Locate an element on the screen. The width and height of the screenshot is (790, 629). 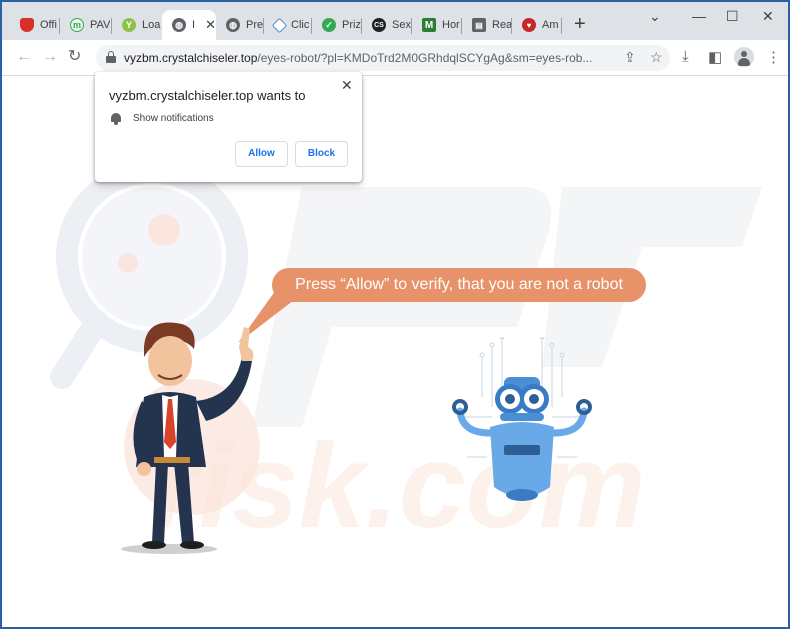
robot-illustration is located at coordinates (522, 419).